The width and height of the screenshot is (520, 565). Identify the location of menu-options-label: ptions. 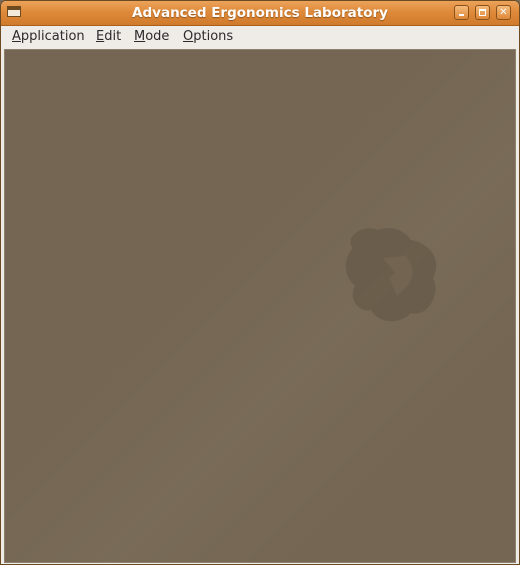
(213, 36).